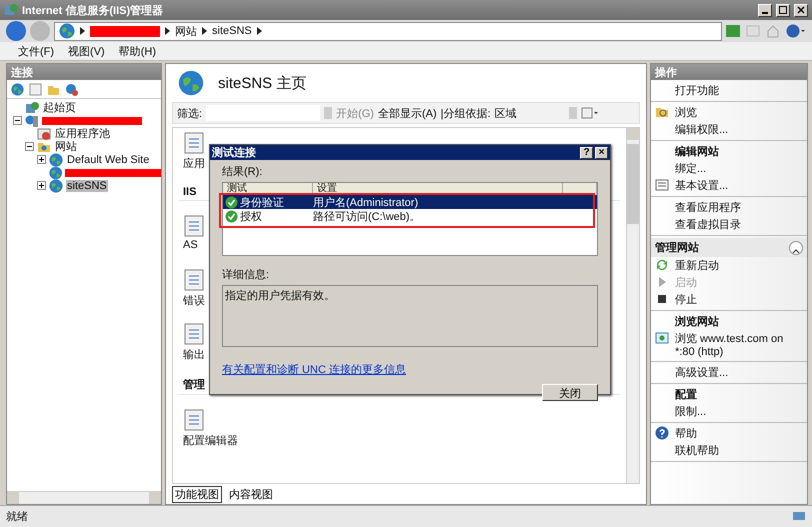 This screenshot has height=527, width=812. What do you see at coordinates (765, 10) in the screenshot?
I see `minimize-button` at bounding box center [765, 10].